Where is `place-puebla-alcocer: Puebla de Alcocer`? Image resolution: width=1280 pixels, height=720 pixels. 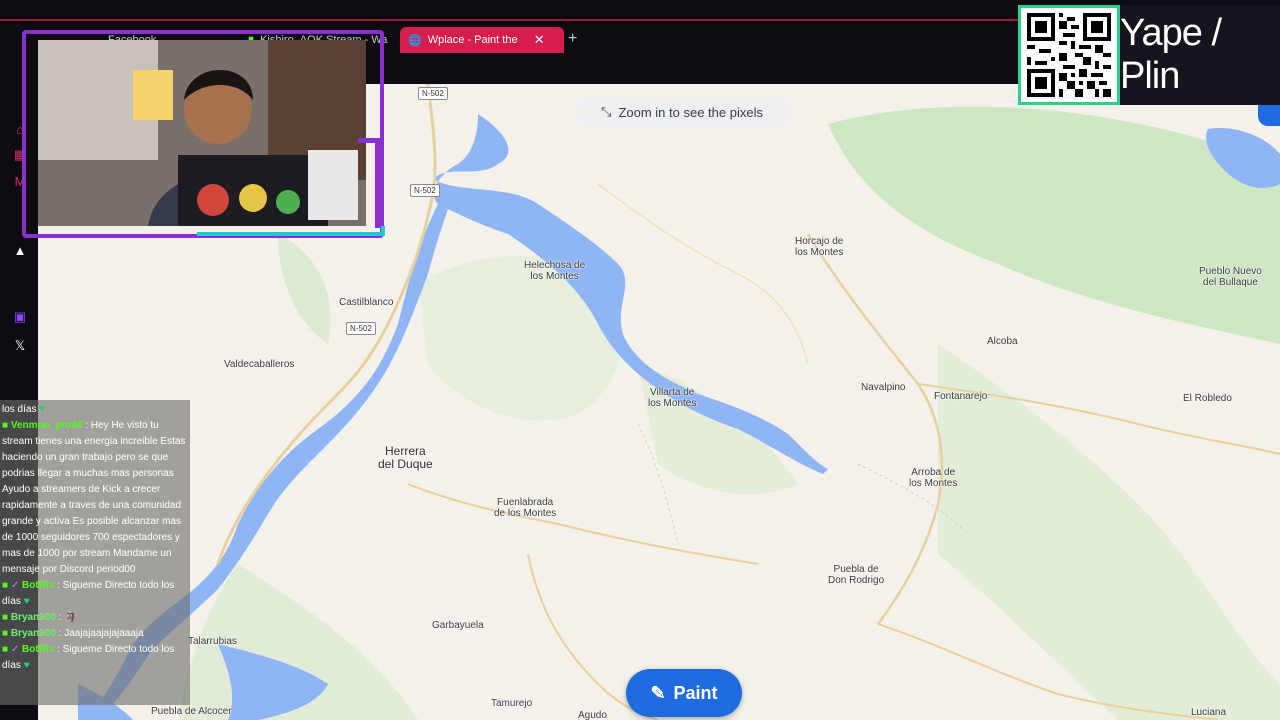 place-puebla-alcocer: Puebla de Alcocer is located at coordinates (191, 711).